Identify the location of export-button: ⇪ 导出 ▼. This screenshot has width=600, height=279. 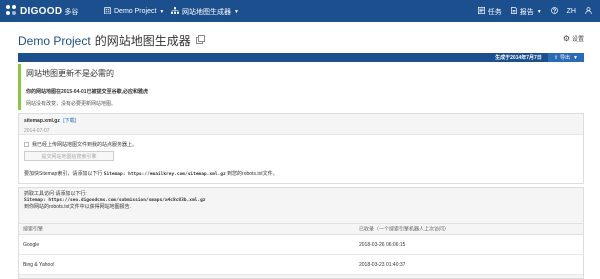
(565, 57).